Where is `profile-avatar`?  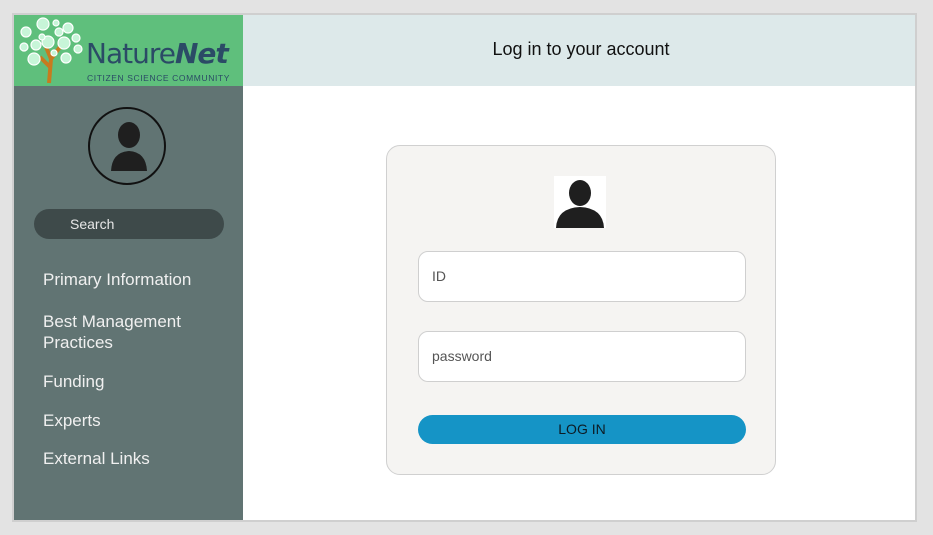
profile-avatar is located at coordinates (127, 146).